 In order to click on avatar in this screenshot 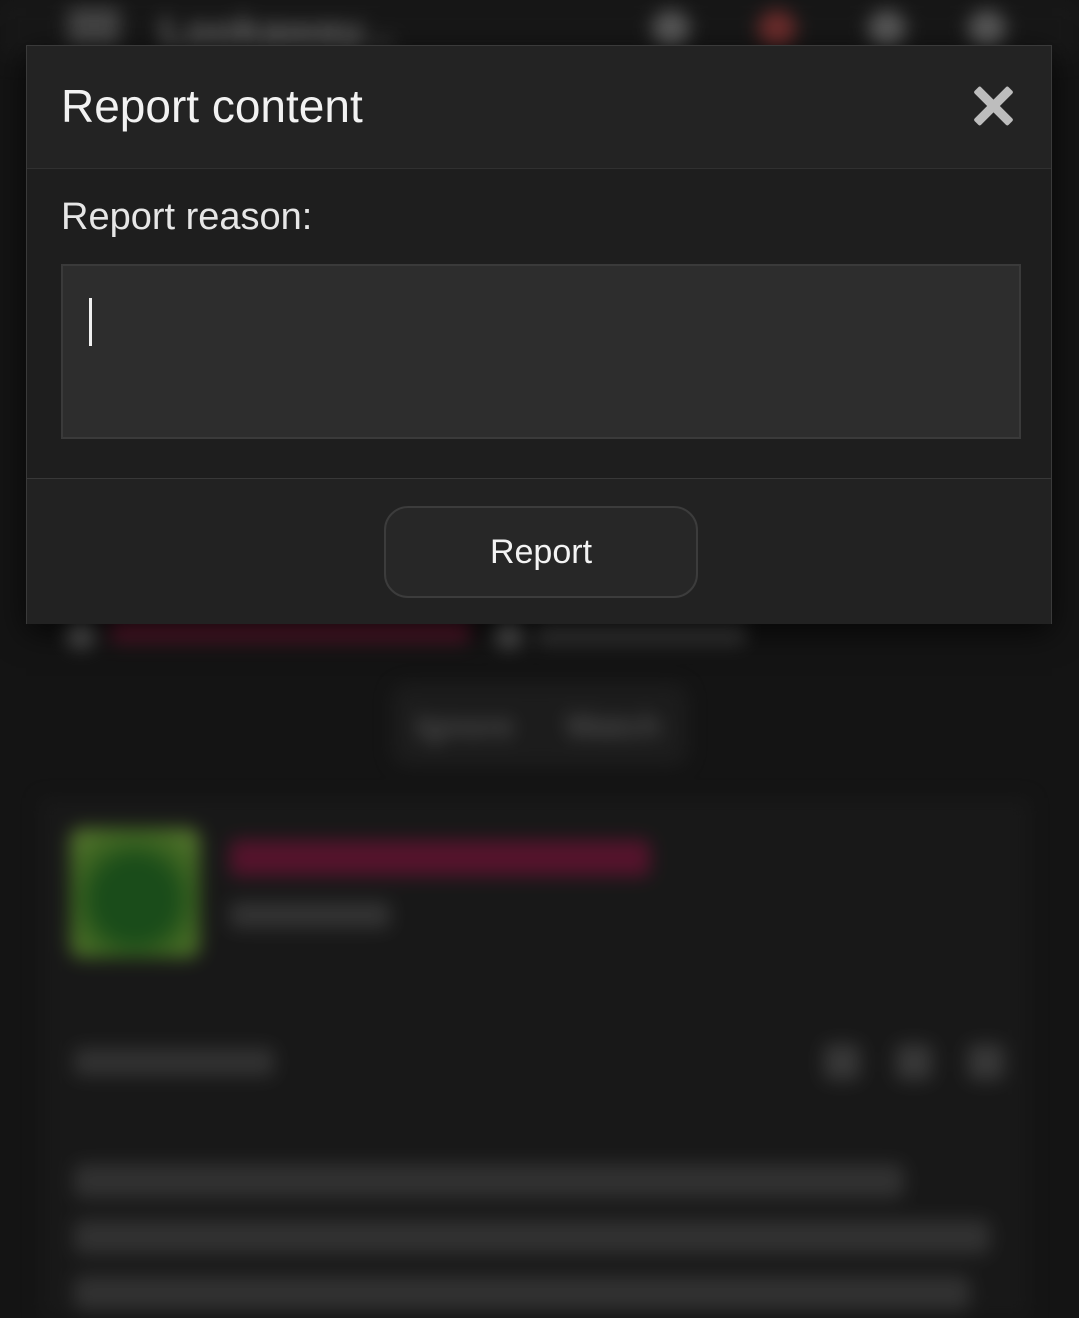, I will do `click(135, 893)`.